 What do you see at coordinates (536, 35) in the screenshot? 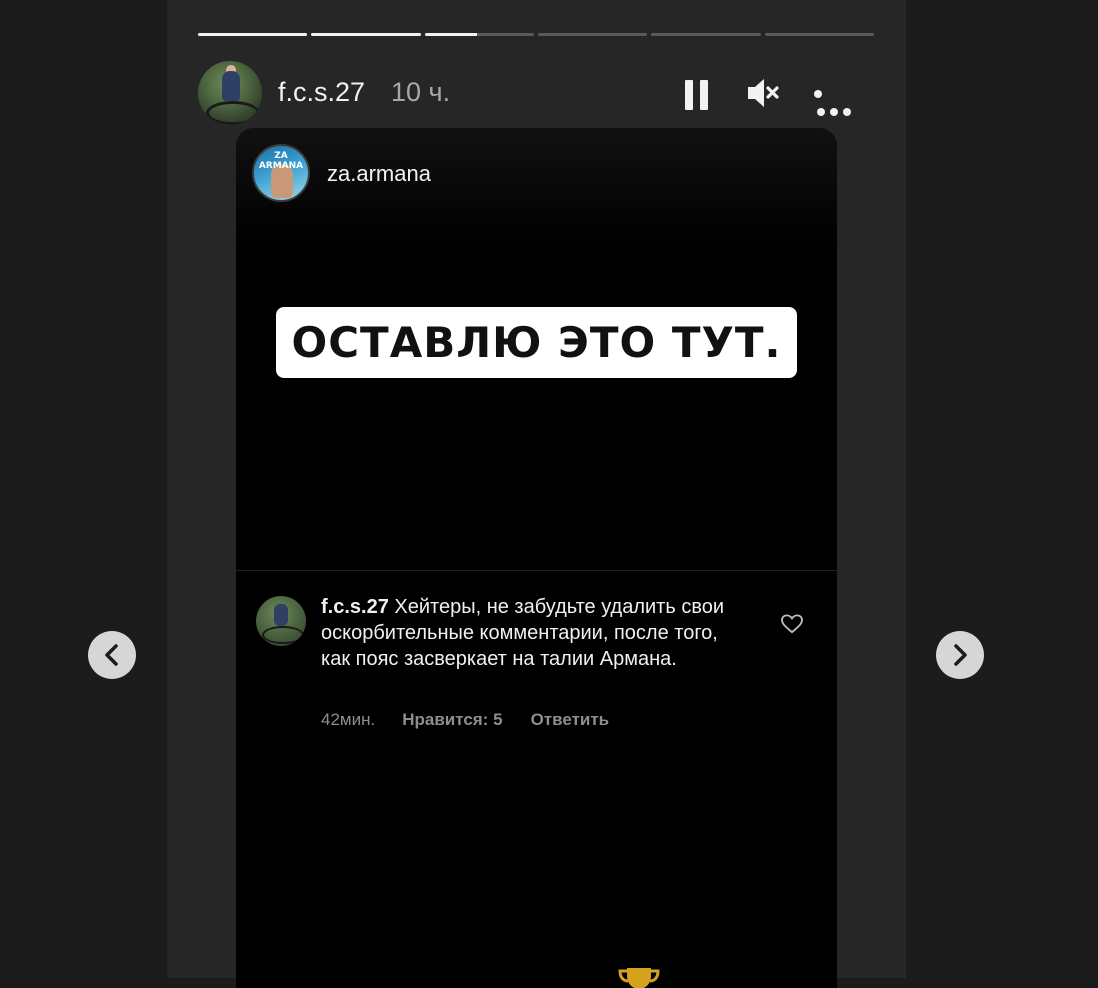
I see `story-progress` at bounding box center [536, 35].